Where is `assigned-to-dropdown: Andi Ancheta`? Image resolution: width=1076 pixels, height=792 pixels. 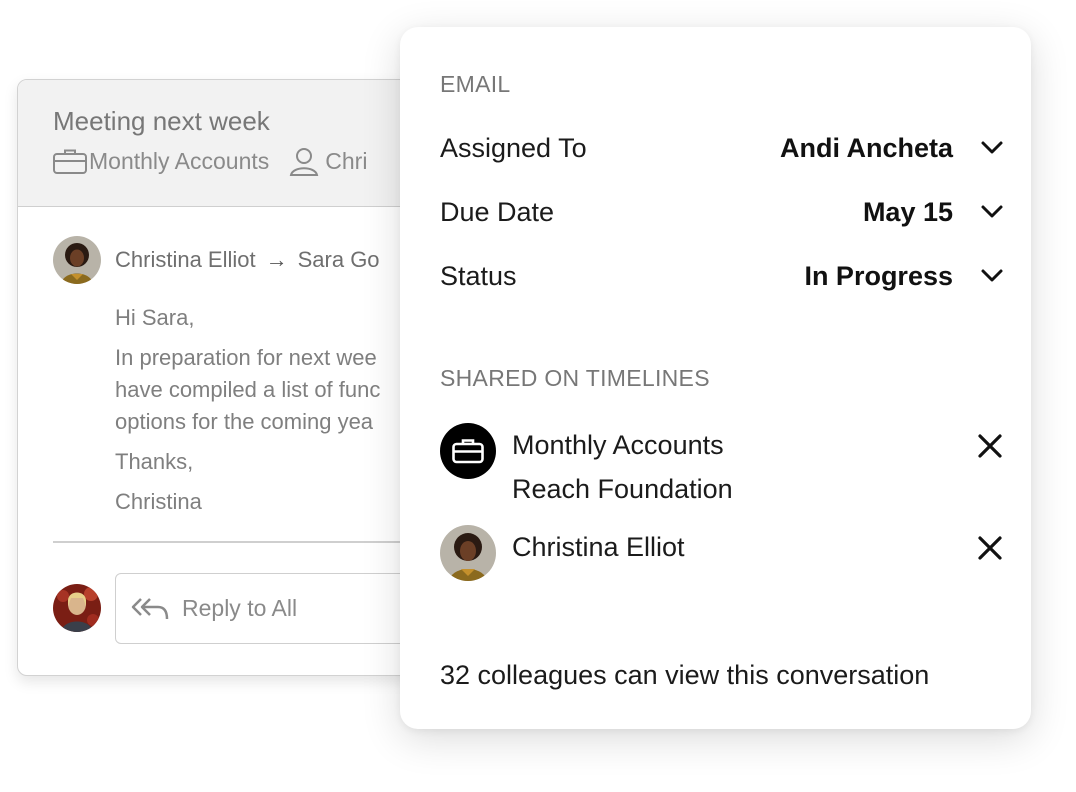 assigned-to-dropdown: Andi Ancheta is located at coordinates (892, 148).